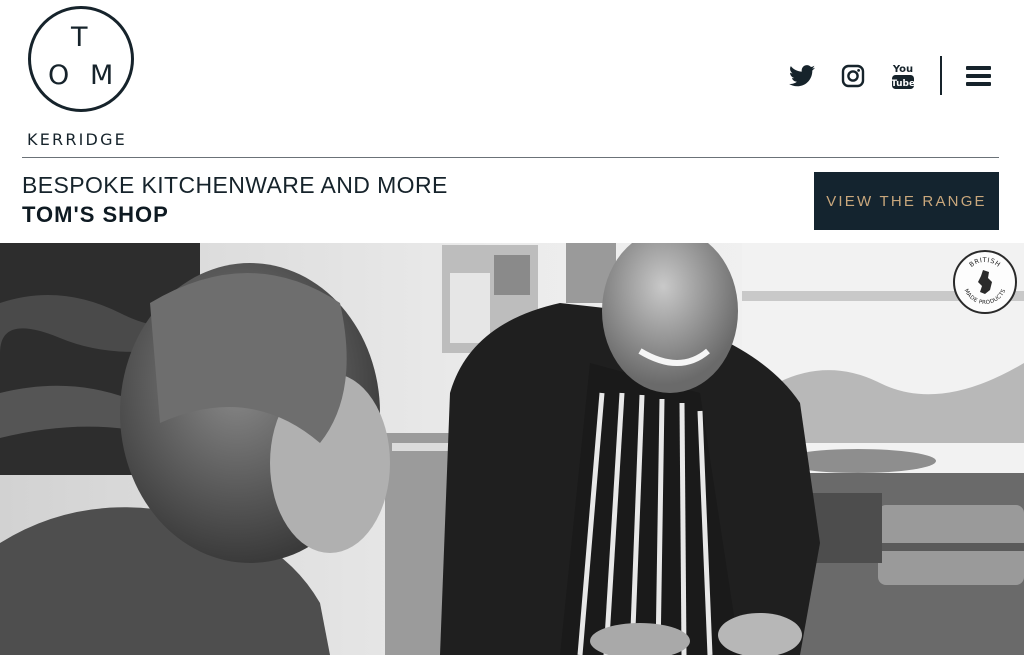 The width and height of the screenshot is (1024, 655). Describe the element at coordinates (510, 157) in the screenshot. I see `header-rule` at that location.